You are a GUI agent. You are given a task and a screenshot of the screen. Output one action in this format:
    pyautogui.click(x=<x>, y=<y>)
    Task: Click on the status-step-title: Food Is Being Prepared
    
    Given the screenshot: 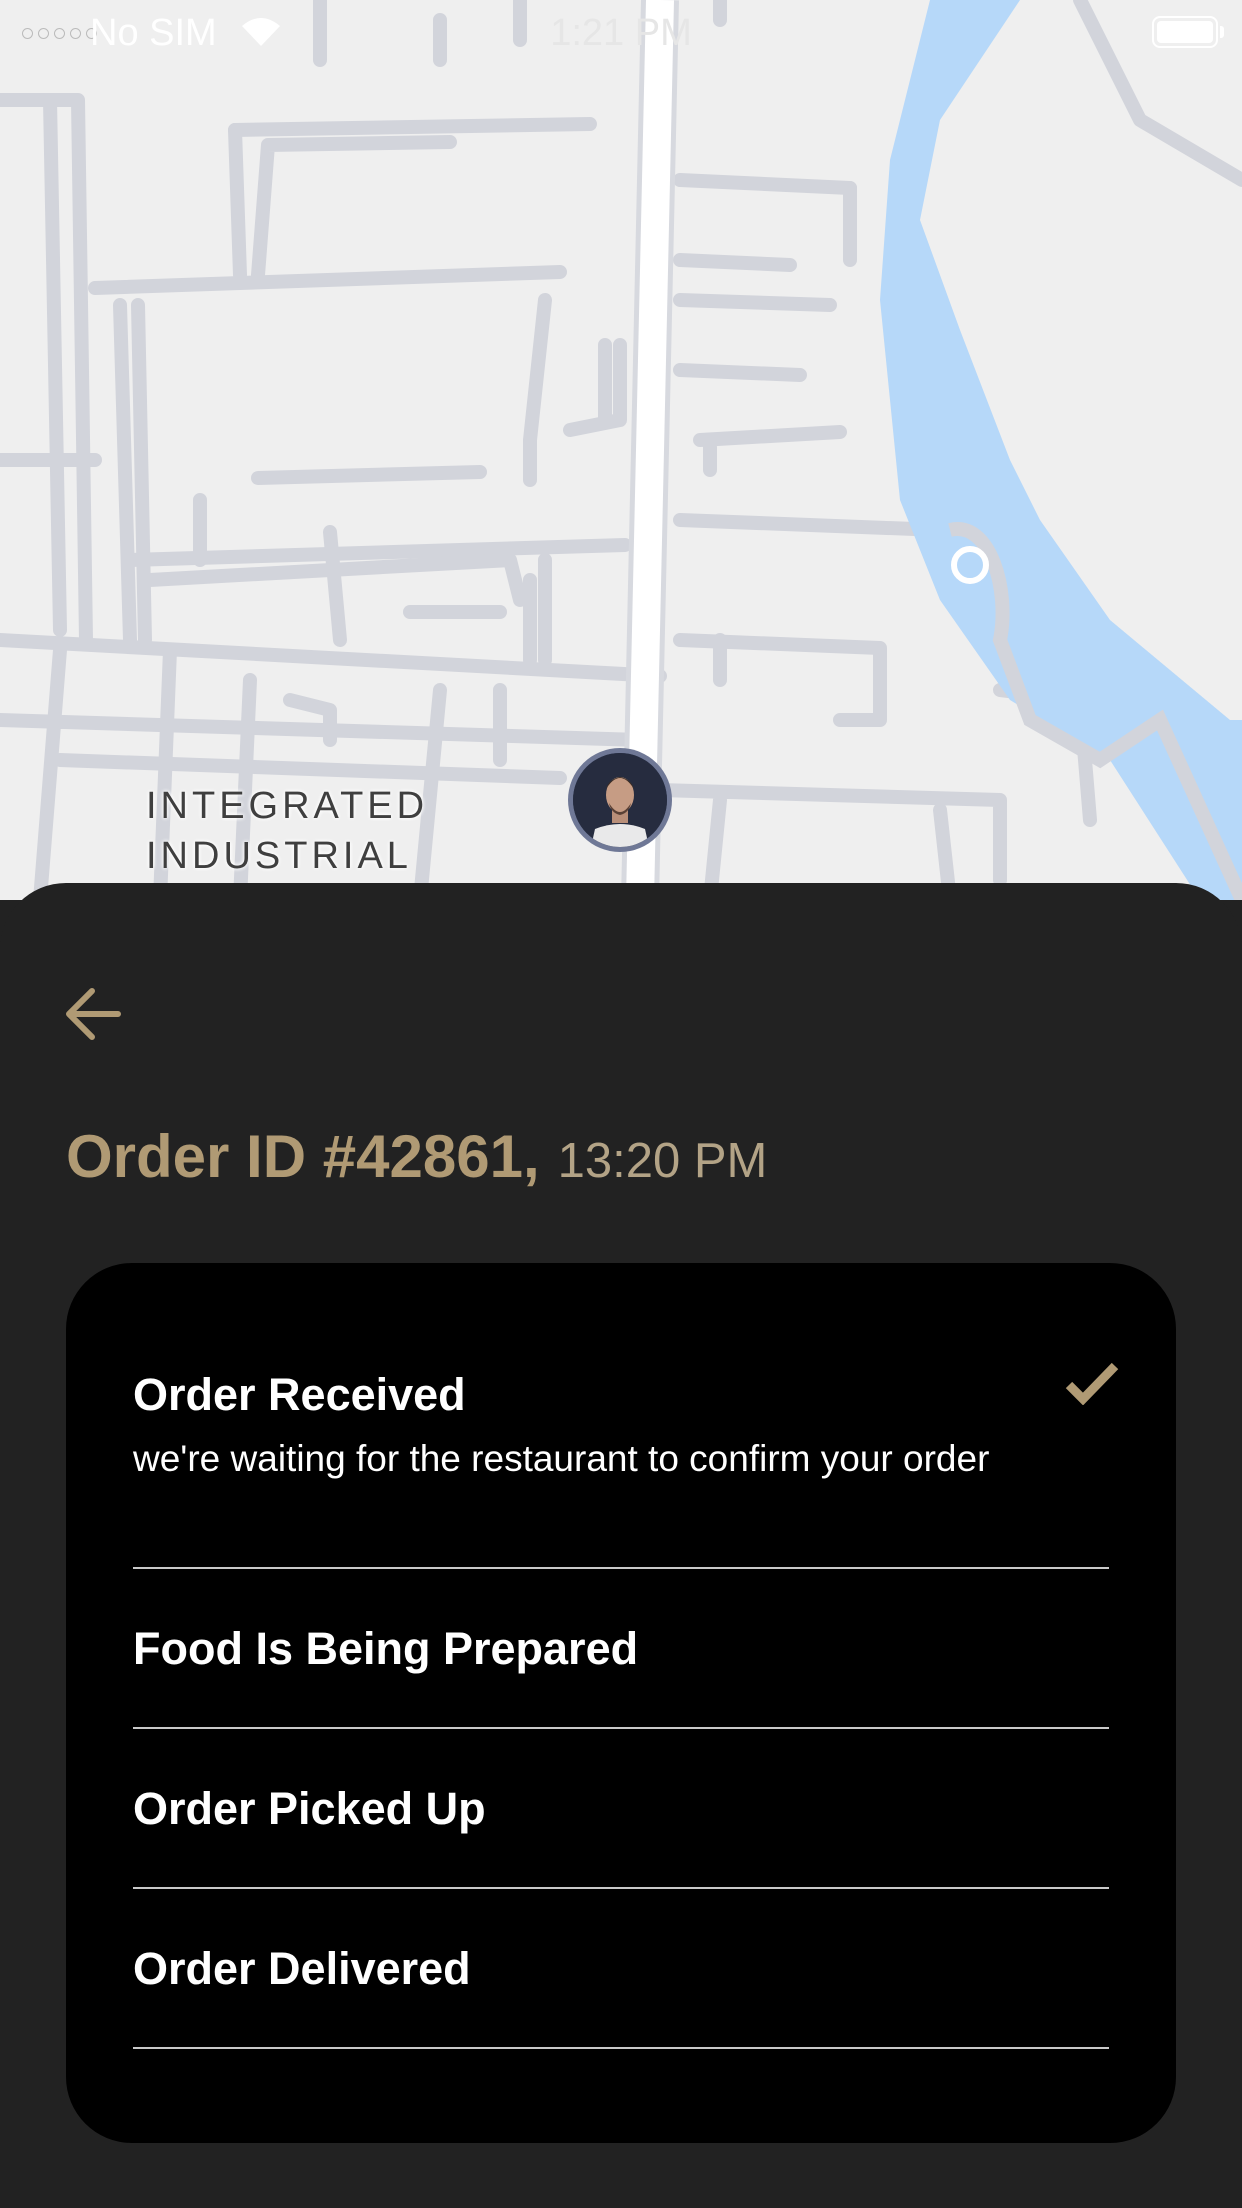 What is the action you would take?
    pyautogui.click(x=386, y=1648)
    